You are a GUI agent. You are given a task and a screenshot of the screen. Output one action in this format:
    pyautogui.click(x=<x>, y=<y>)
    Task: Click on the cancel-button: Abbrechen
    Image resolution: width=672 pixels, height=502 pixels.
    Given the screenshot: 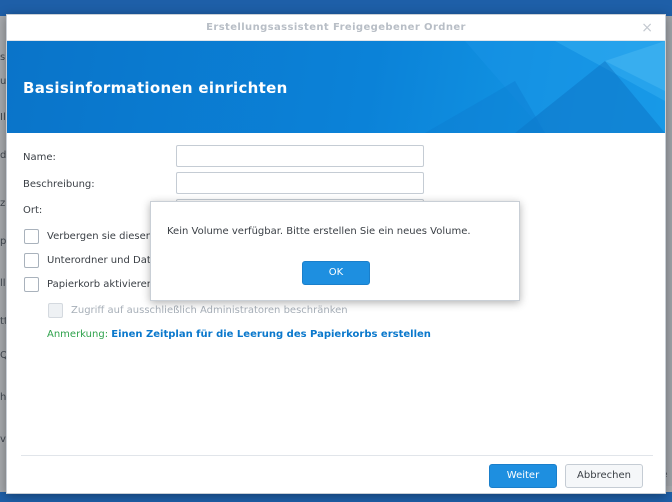 What is the action you would take?
    pyautogui.click(x=604, y=476)
    